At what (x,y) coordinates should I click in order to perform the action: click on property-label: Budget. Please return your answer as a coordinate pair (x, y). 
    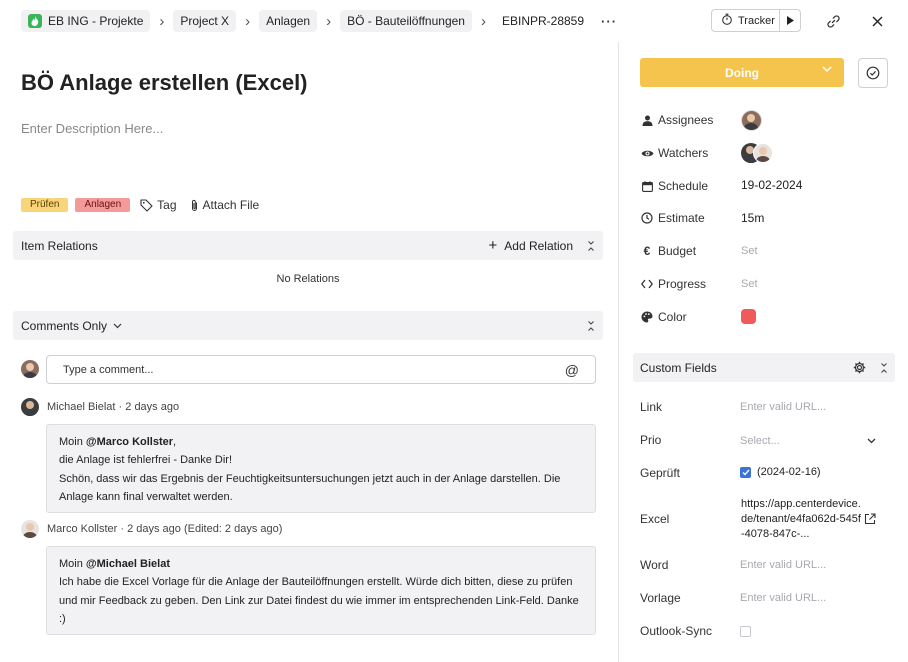
    Looking at the image, I should click on (677, 251).